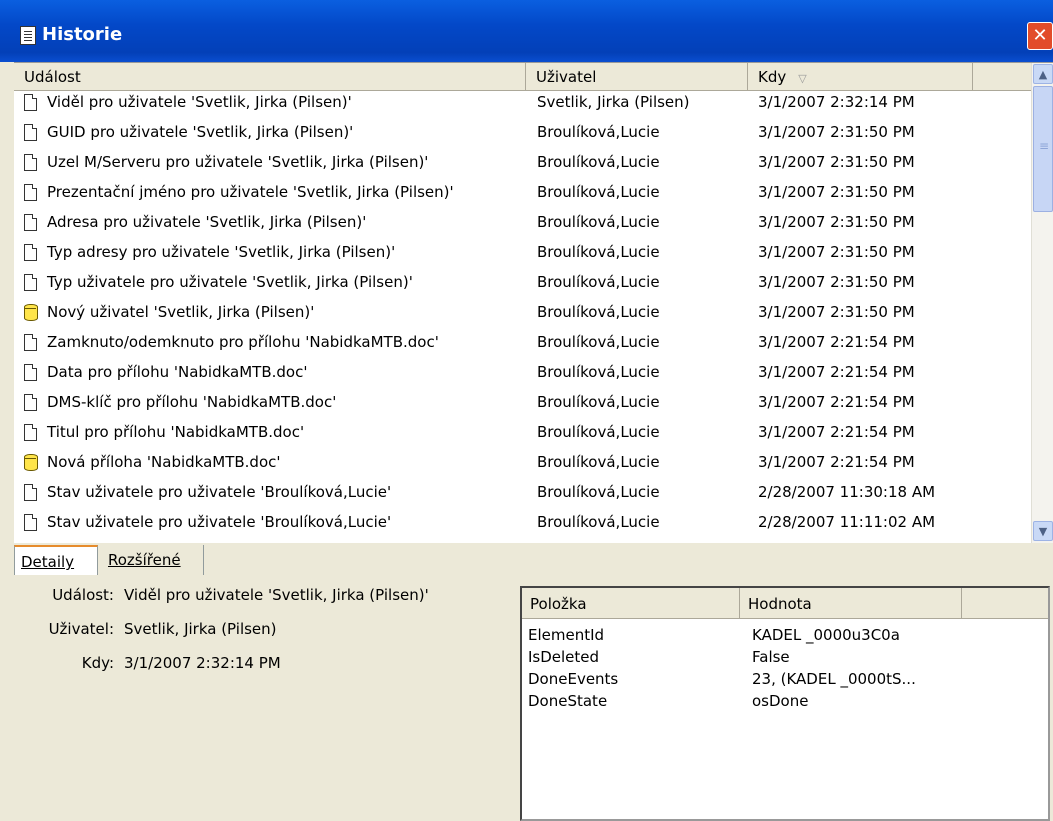 The width and height of the screenshot is (1053, 821). Describe the element at coordinates (1043, 74) in the screenshot. I see `scroll-up-arrow-icon: ▲` at that location.